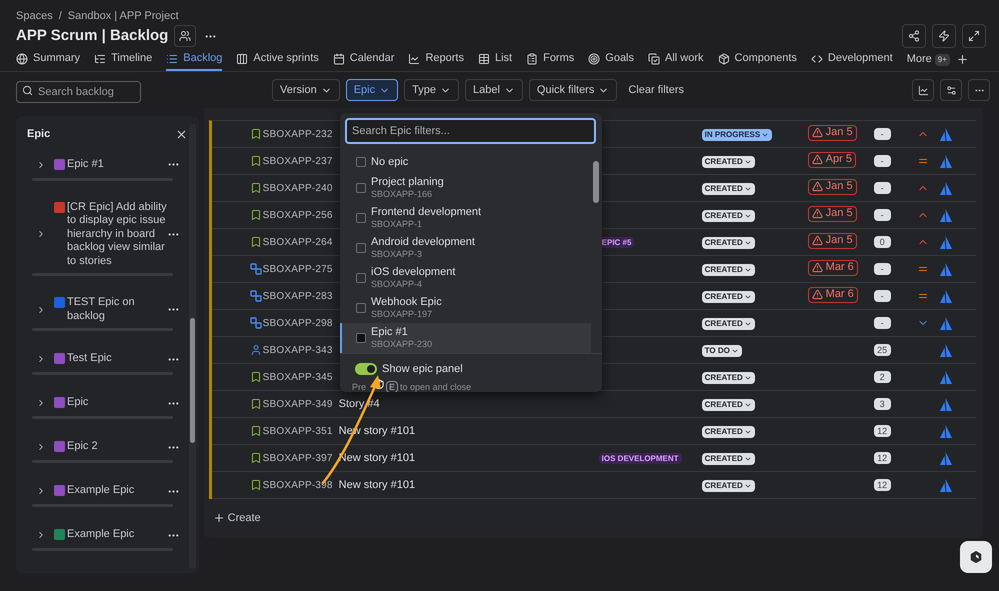 The width and height of the screenshot is (999, 591). I want to click on nav-tab: Forms, so click(550, 59).